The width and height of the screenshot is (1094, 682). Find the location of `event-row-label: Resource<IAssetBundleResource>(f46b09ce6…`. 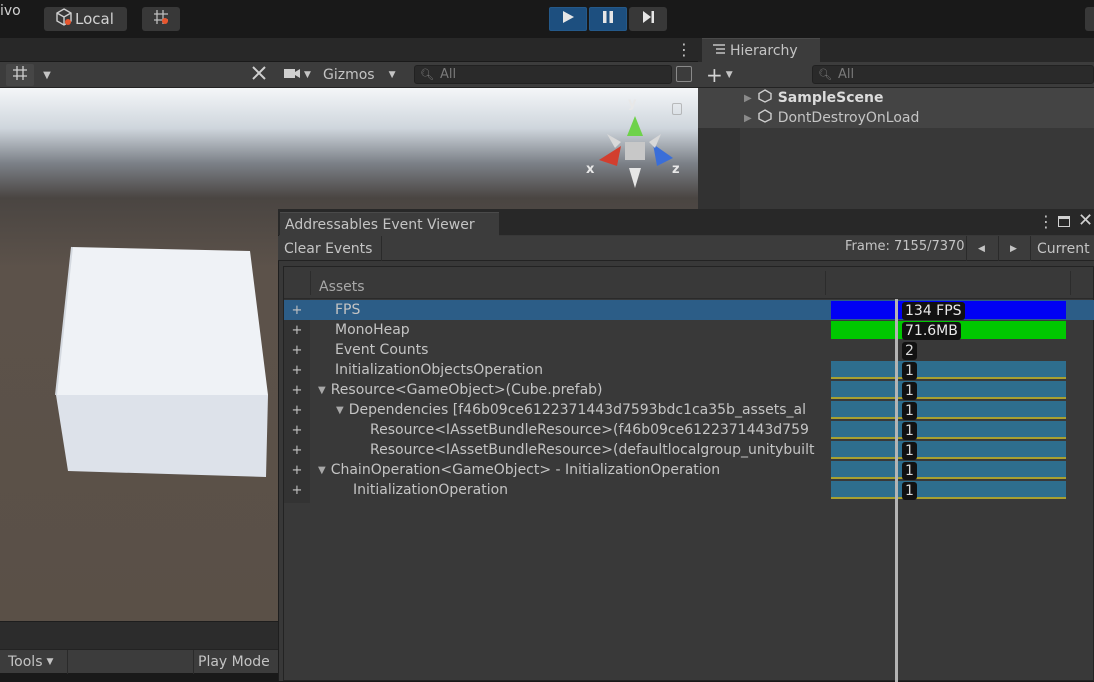

event-row-label: Resource<IAssetBundleResource>(f46b09ce6… is located at coordinates (589, 430).